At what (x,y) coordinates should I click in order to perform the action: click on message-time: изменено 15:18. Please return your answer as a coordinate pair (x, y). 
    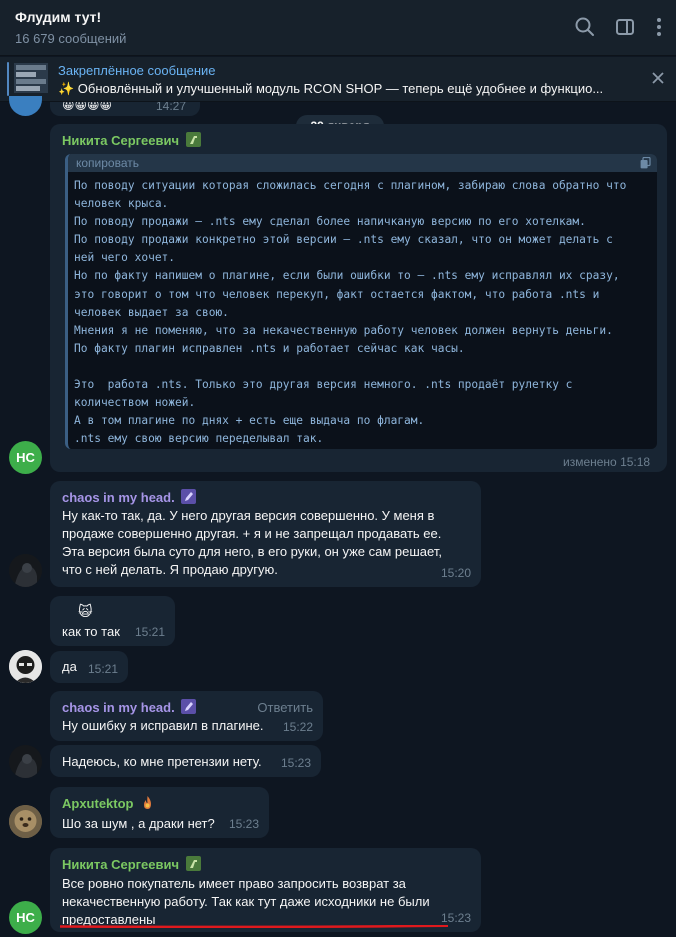
    Looking at the image, I should click on (607, 462).